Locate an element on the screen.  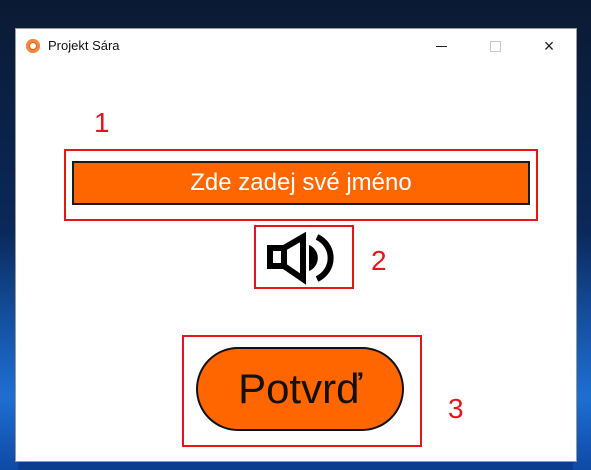
annotation-number-2: 2 is located at coordinates (379, 260).